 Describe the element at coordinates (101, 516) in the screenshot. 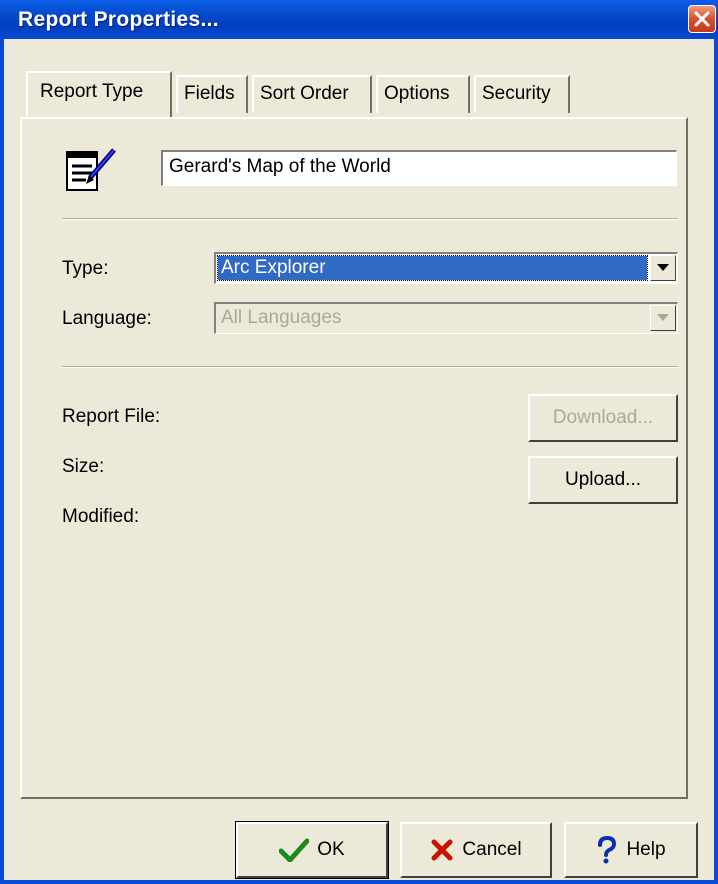

I see `modified-label: Modified:` at that location.